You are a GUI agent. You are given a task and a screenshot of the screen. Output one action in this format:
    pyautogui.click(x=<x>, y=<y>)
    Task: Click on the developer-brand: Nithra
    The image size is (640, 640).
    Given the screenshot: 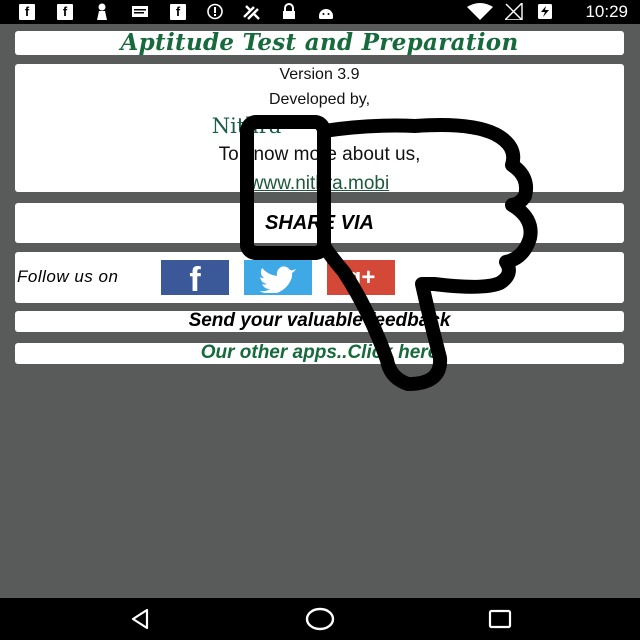 What is the action you would take?
    pyautogui.click(x=246, y=126)
    